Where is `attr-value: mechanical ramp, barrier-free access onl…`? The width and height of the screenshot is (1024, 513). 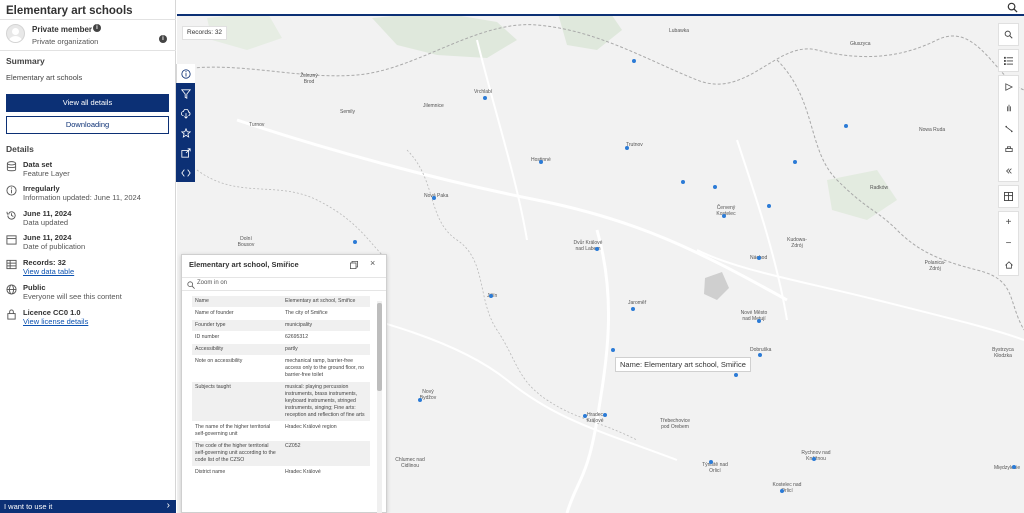
attr-value: mechanical ramp, barrier-free access onl… is located at coordinates (325, 368).